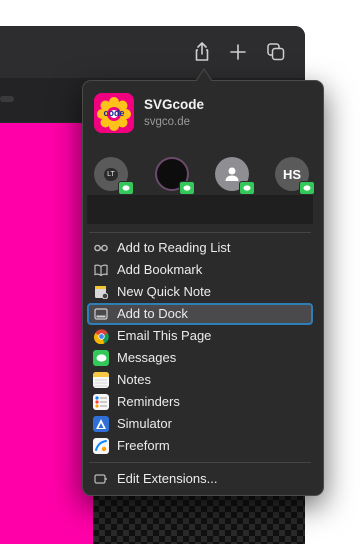 Image resolution: width=361 pixels, height=544 pixels. What do you see at coordinates (134, 379) in the screenshot?
I see `menu-item-label: Notes` at bounding box center [134, 379].